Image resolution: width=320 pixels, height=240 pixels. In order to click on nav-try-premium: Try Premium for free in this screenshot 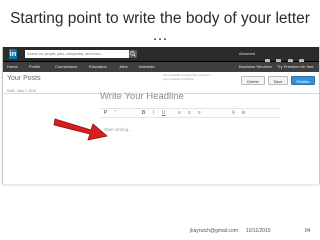, I will do `click(295, 67)`.